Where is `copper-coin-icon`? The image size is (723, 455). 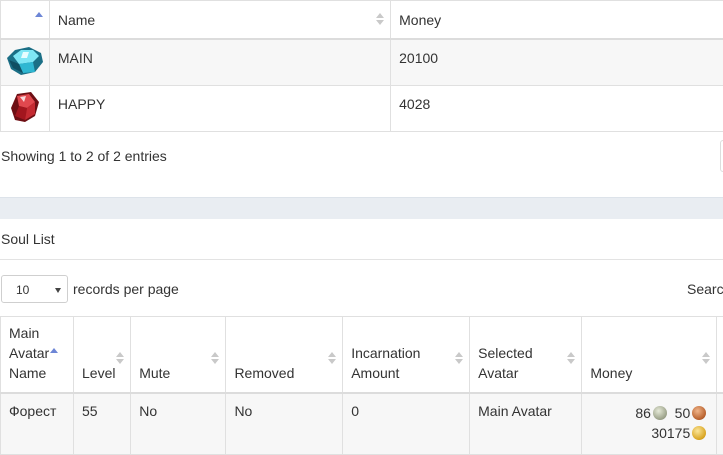 copper-coin-icon is located at coordinates (699, 412).